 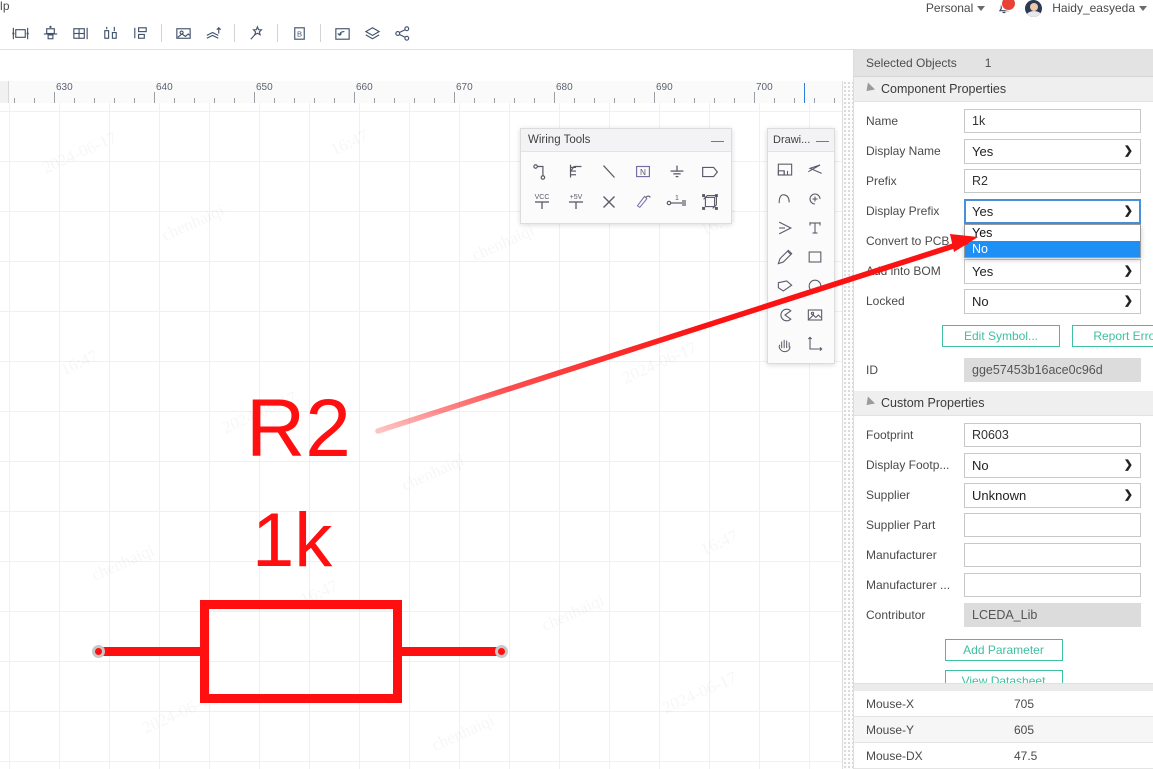 What do you see at coordinates (320, 33) in the screenshot?
I see `toolbar-separator` at bounding box center [320, 33].